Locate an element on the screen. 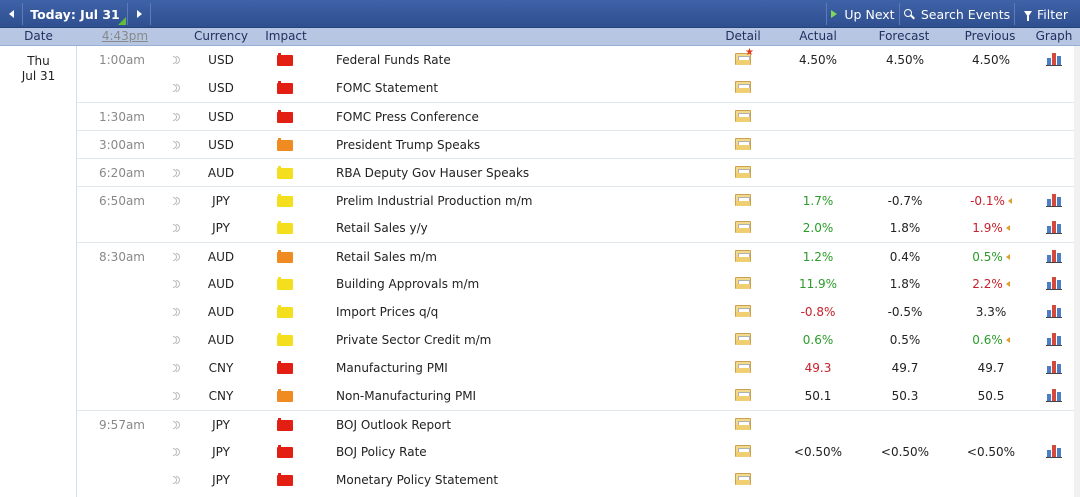  vertical-scrollbar is located at coordinates (1077, 271).